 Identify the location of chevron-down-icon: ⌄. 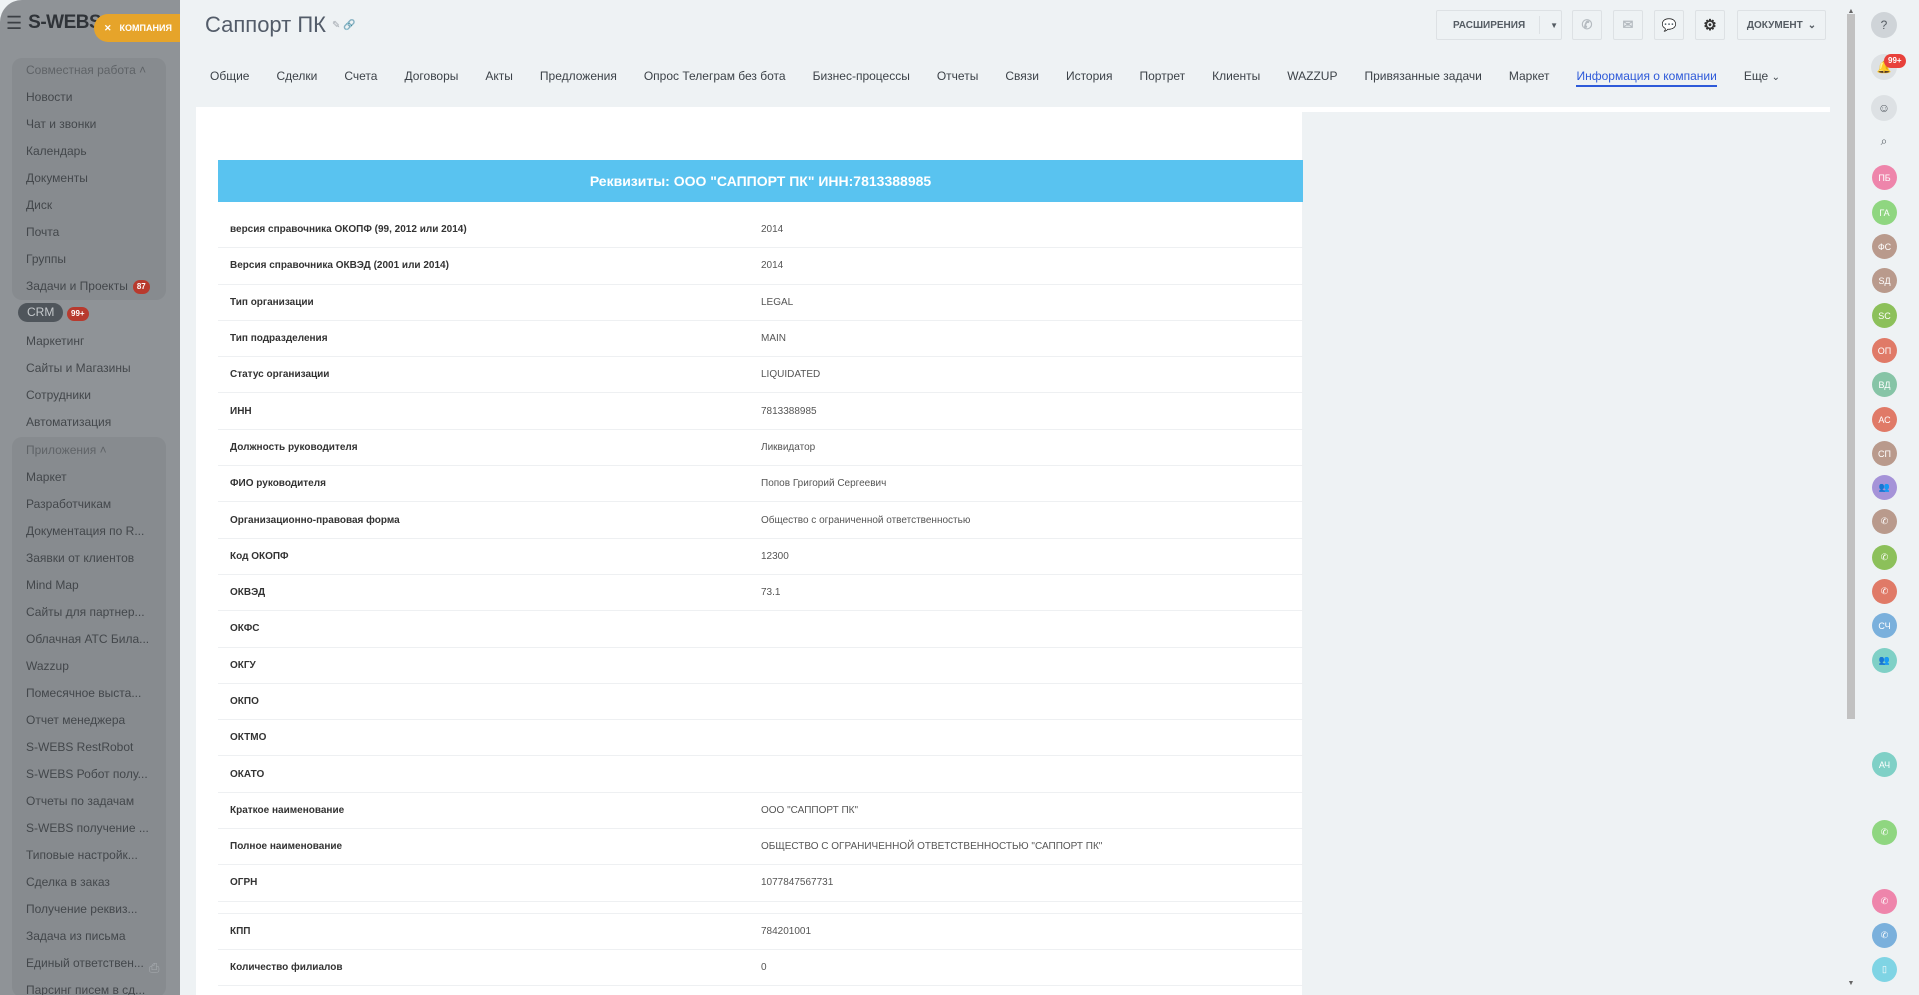
(1812, 25).